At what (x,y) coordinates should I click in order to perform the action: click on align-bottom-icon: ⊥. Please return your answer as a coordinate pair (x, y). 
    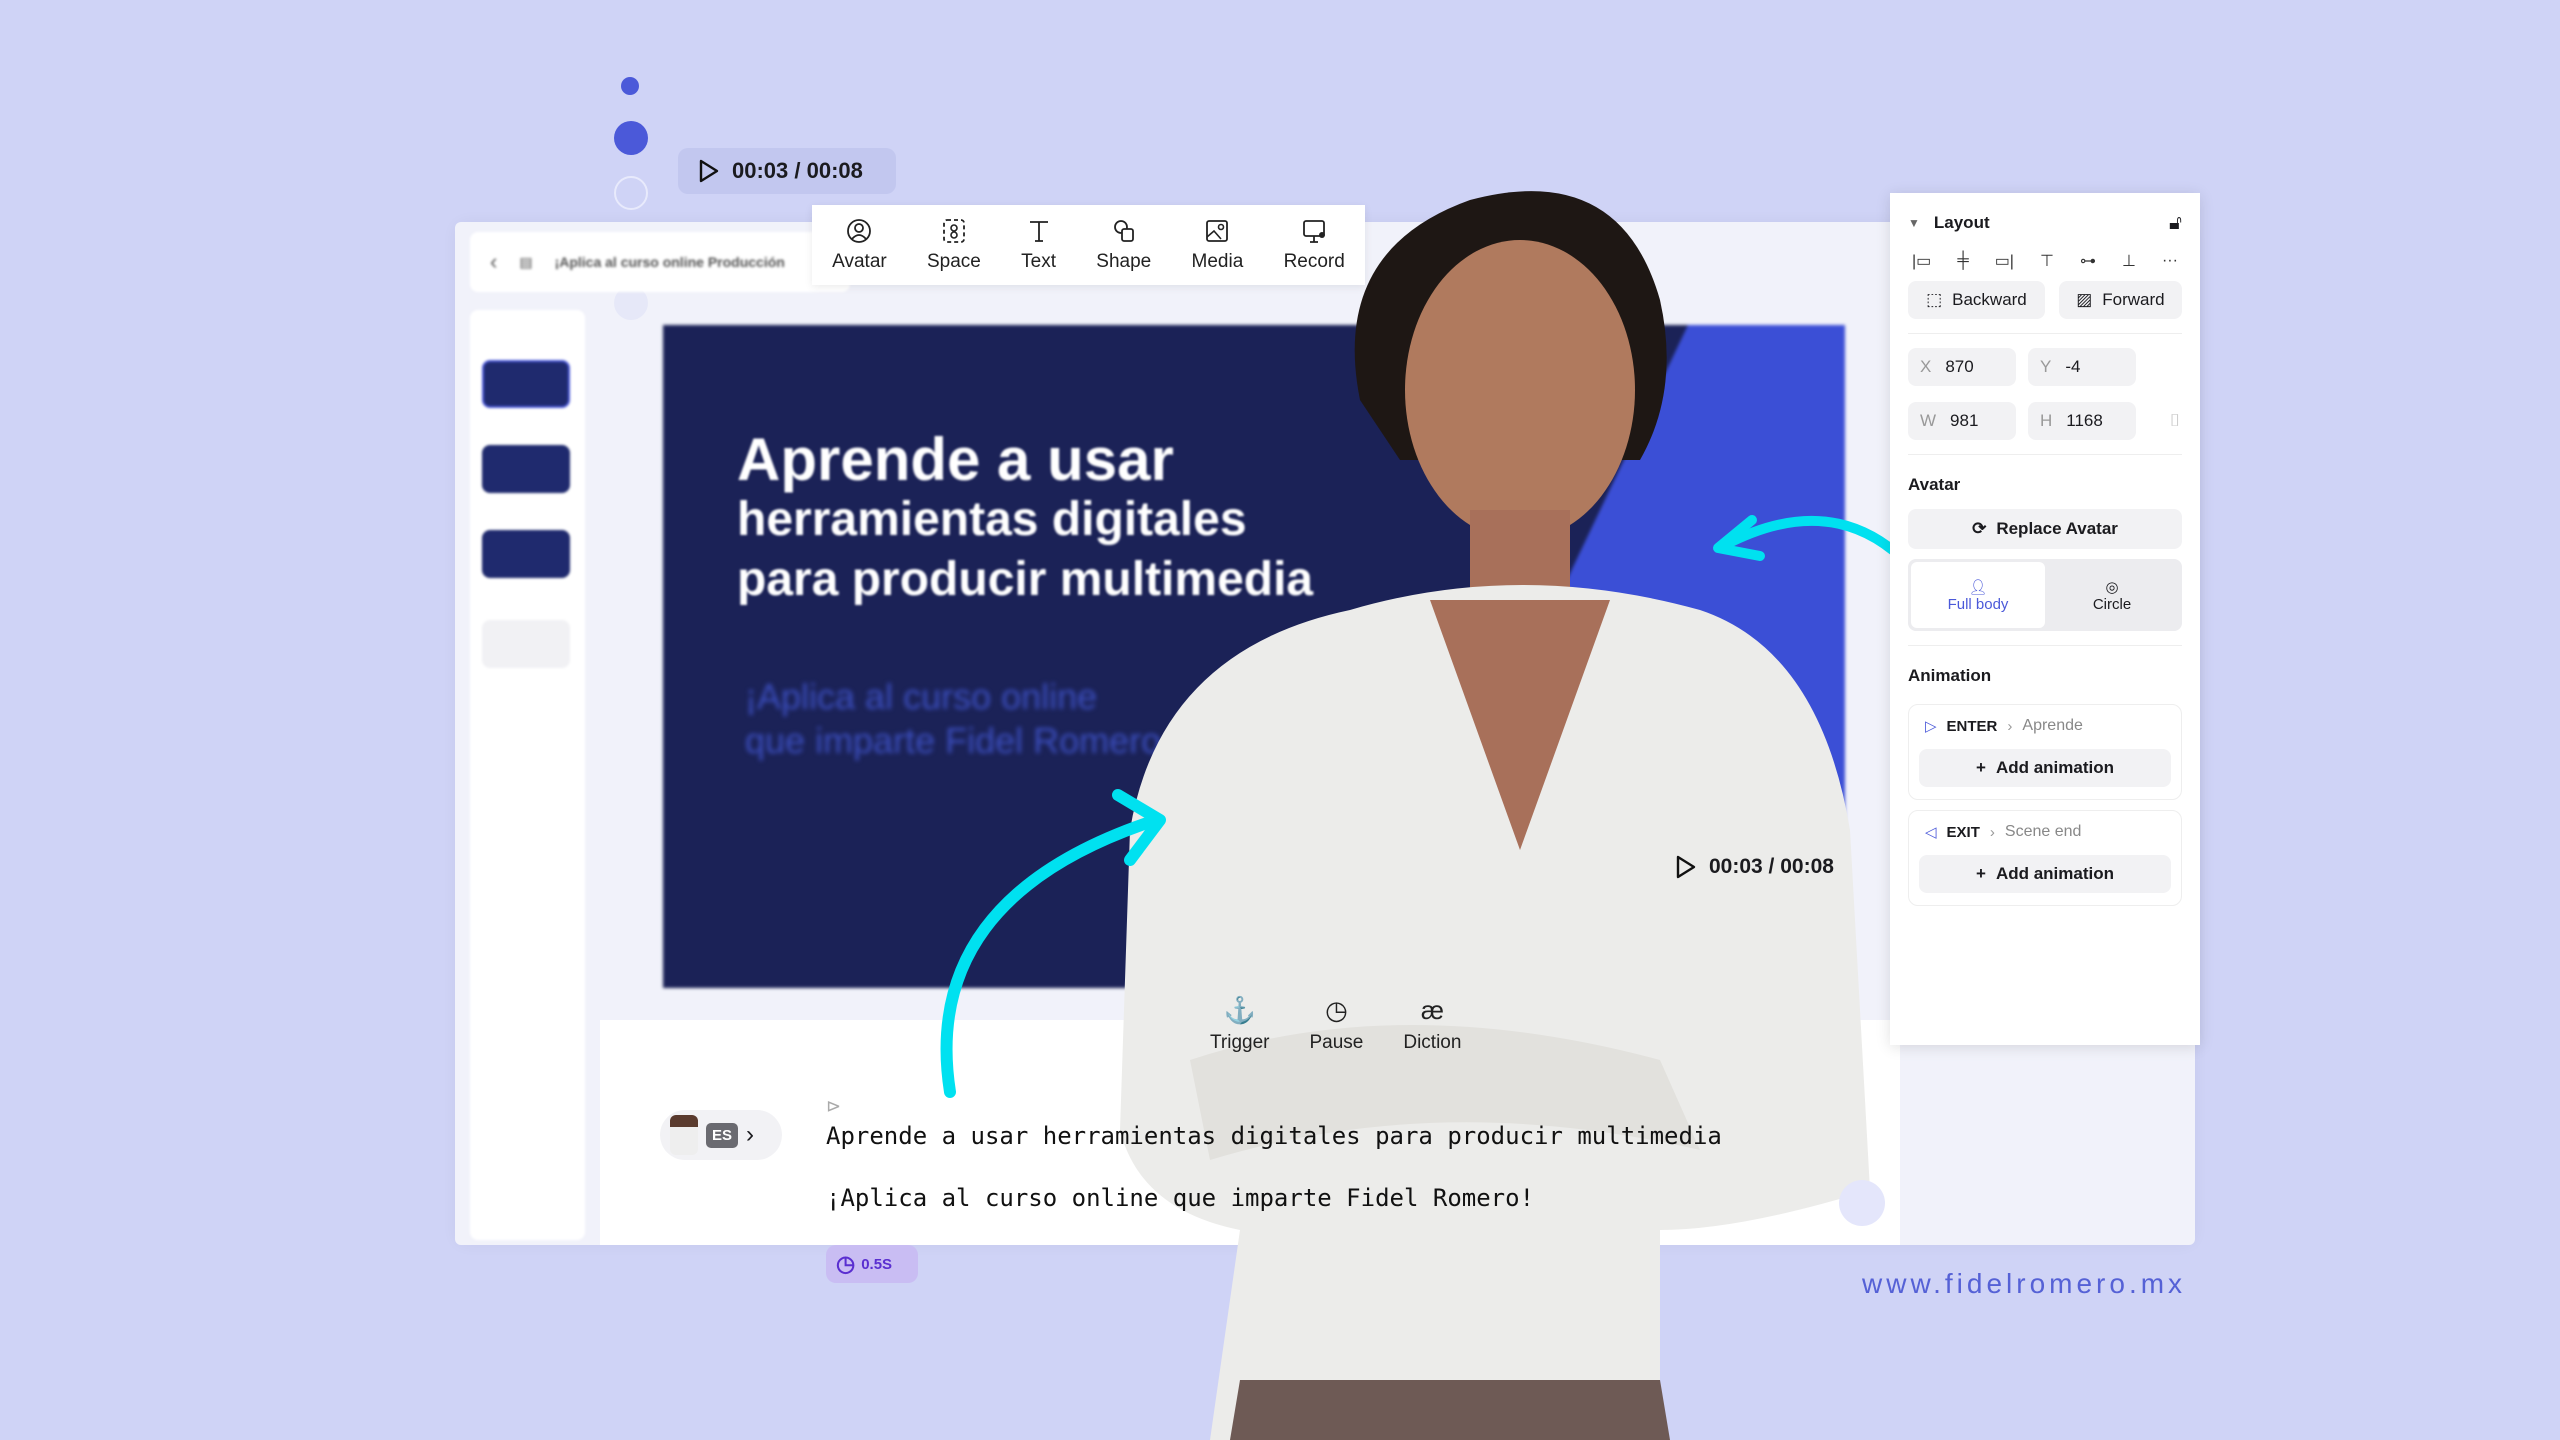
    Looking at the image, I should click on (2129, 261).